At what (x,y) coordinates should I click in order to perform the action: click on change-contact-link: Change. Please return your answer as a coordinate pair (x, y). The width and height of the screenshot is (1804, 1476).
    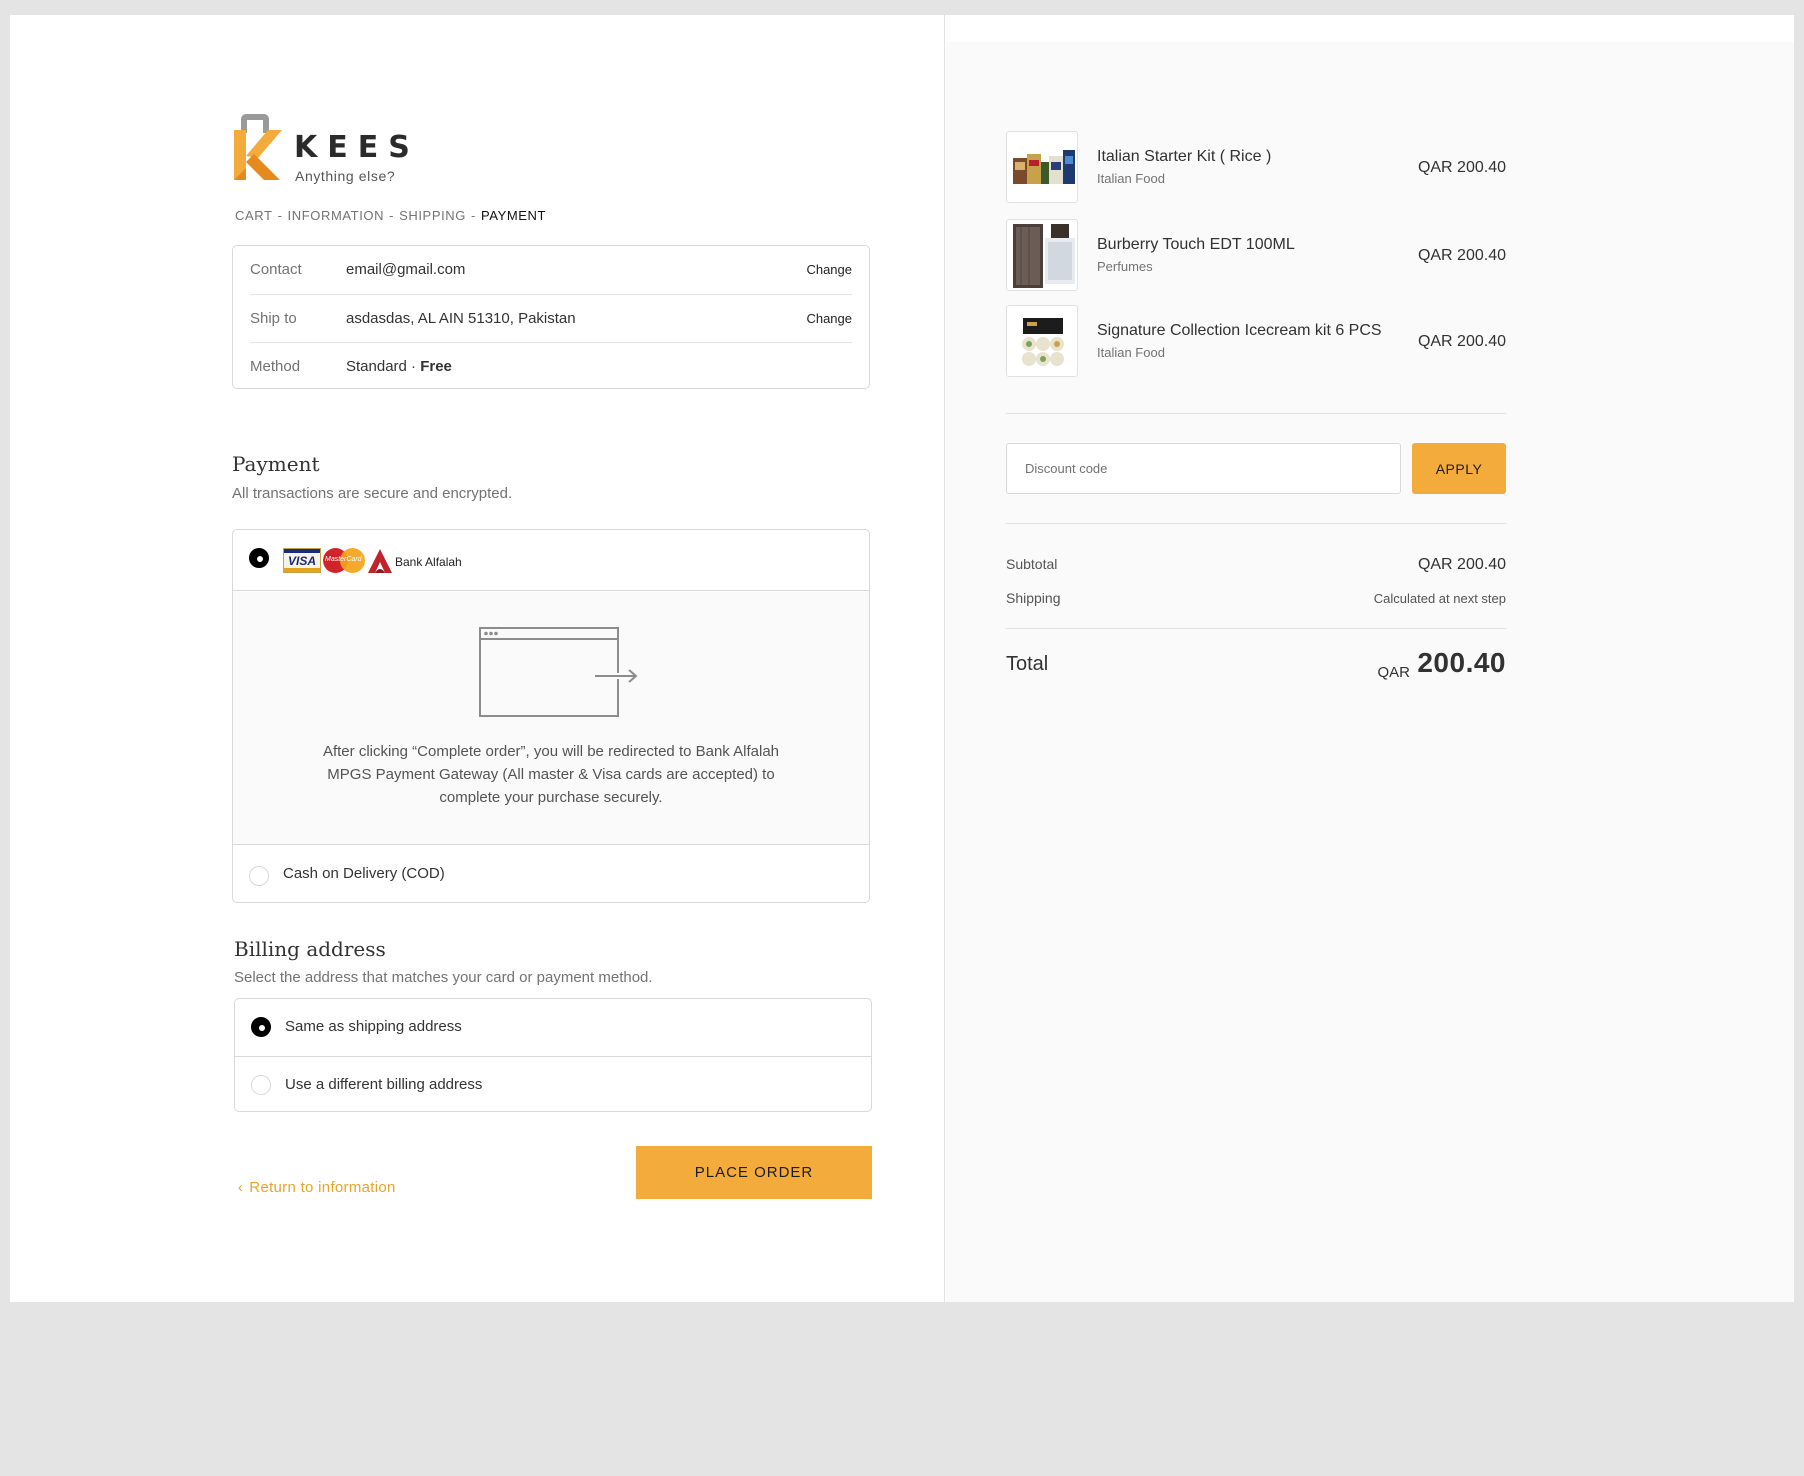
    Looking at the image, I should click on (829, 269).